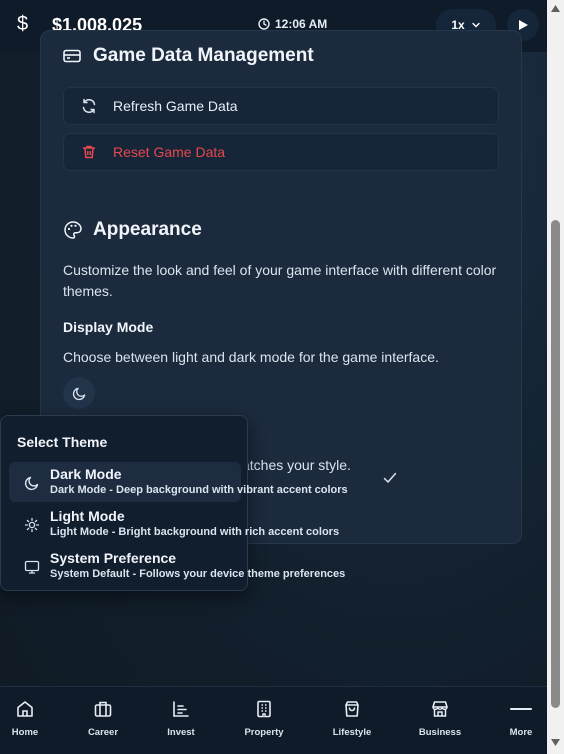  I want to click on scroll-up-icon, so click(555, 8).